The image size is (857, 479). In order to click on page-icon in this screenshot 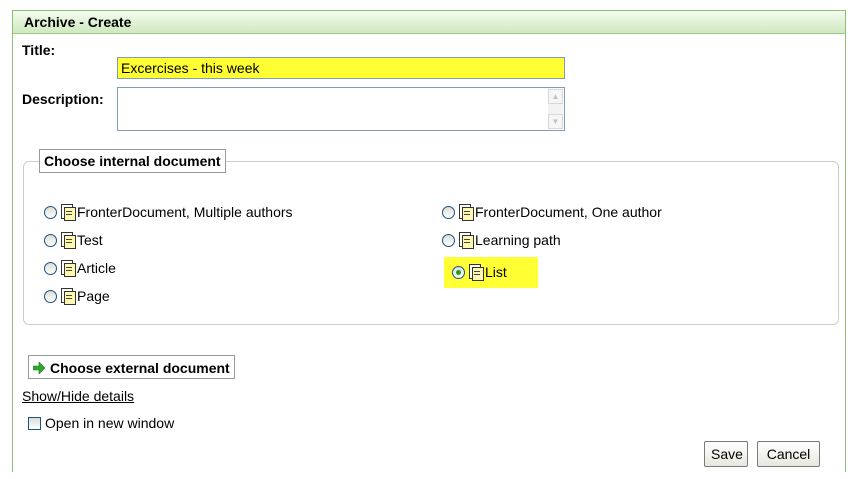, I will do `click(67, 296)`.